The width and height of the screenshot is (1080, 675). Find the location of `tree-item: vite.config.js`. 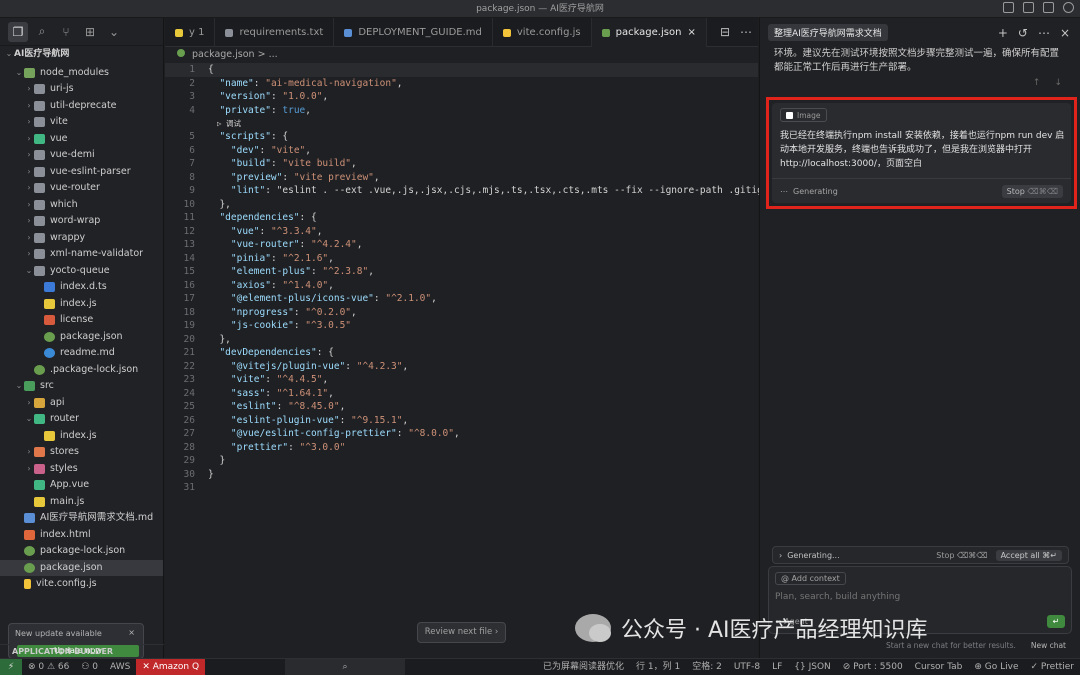

tree-item: vite.config.js is located at coordinates (81, 584).